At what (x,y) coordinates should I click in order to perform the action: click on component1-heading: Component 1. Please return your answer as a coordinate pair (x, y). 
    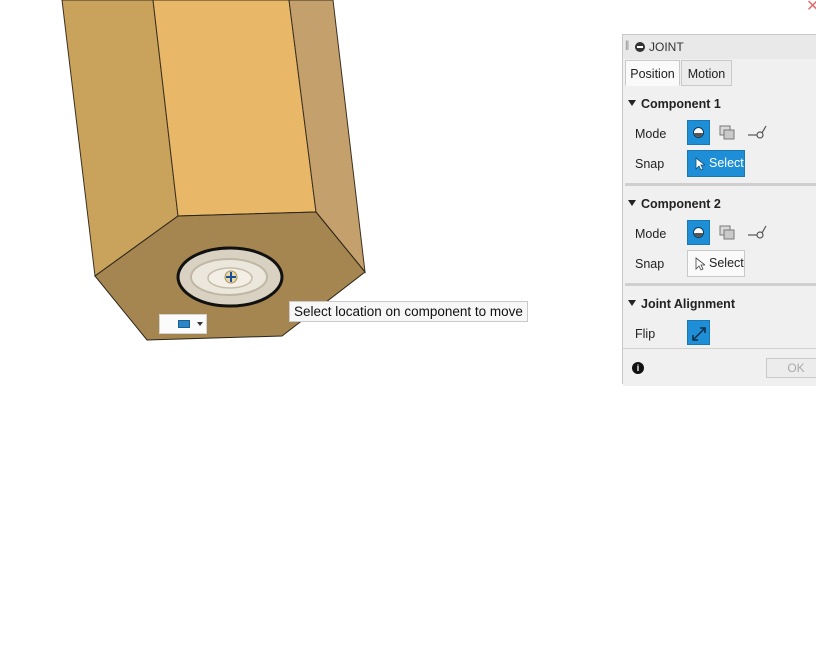
    Looking at the image, I should click on (674, 104).